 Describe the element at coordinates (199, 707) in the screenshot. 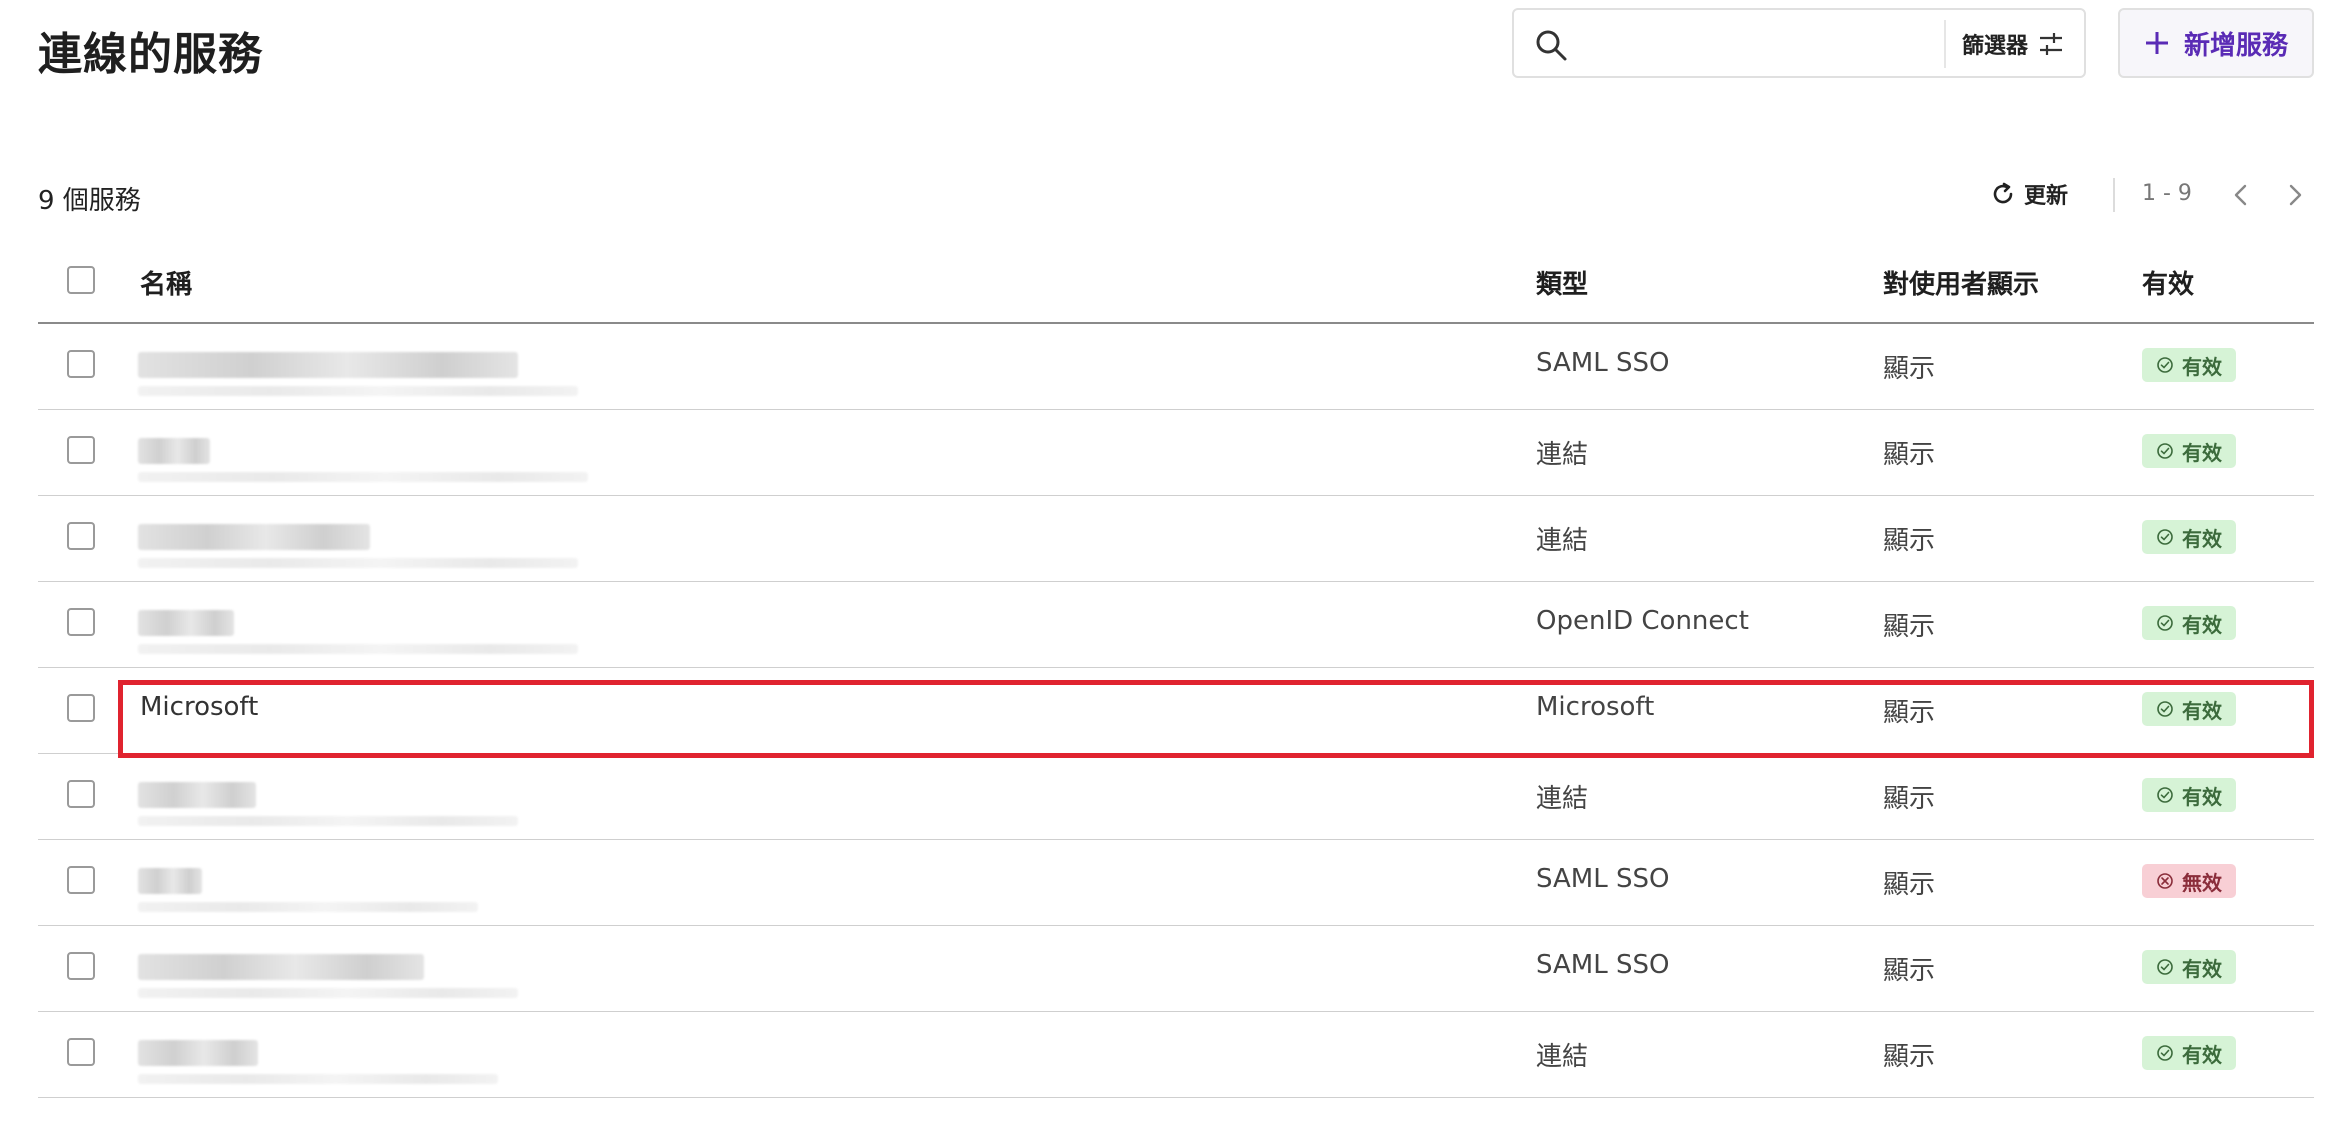

I see `service-name: Microsoft` at that location.